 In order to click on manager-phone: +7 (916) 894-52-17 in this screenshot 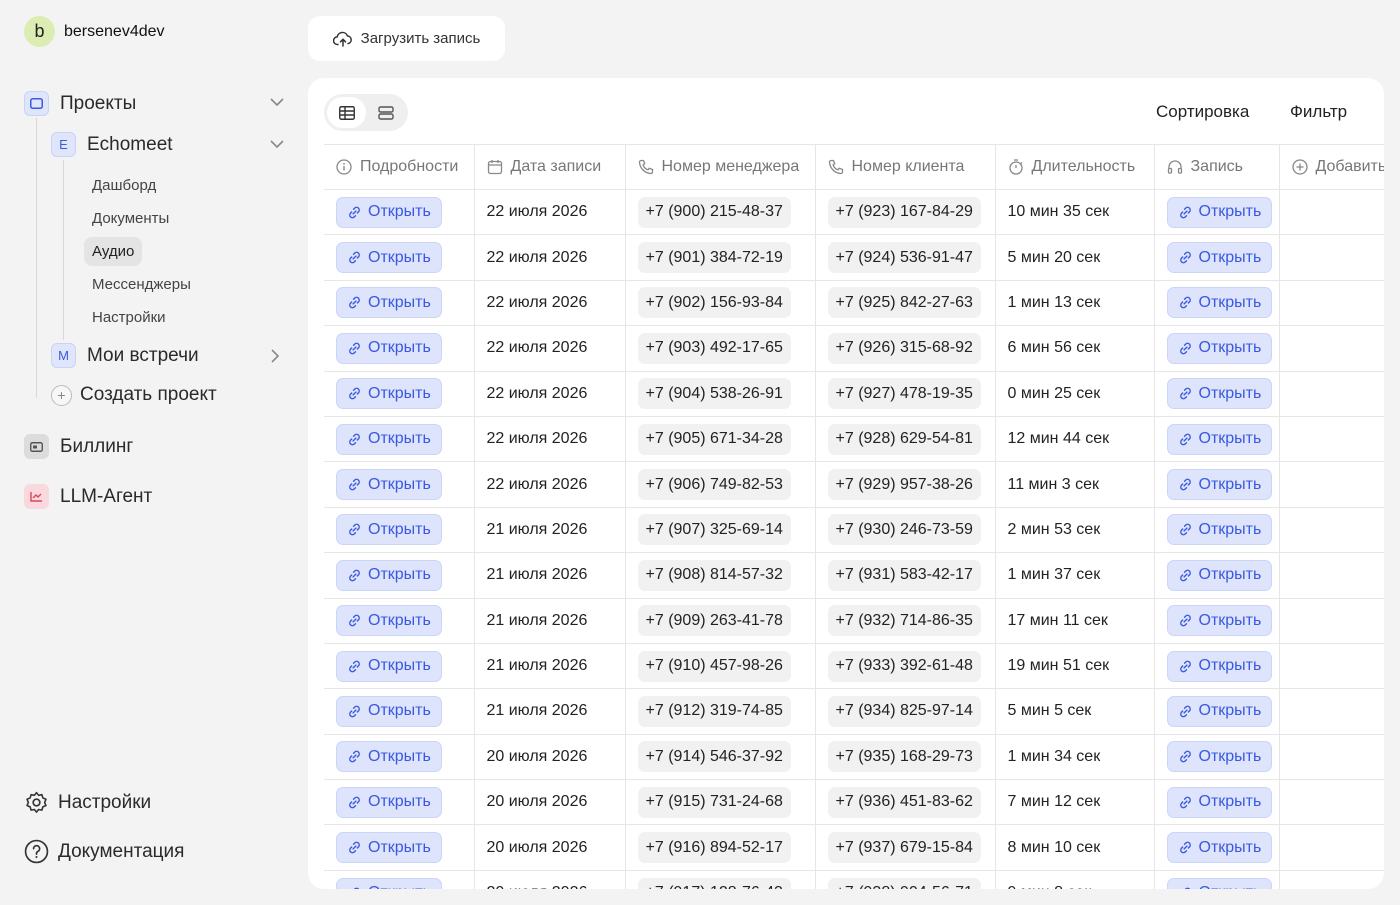, I will do `click(714, 848)`.